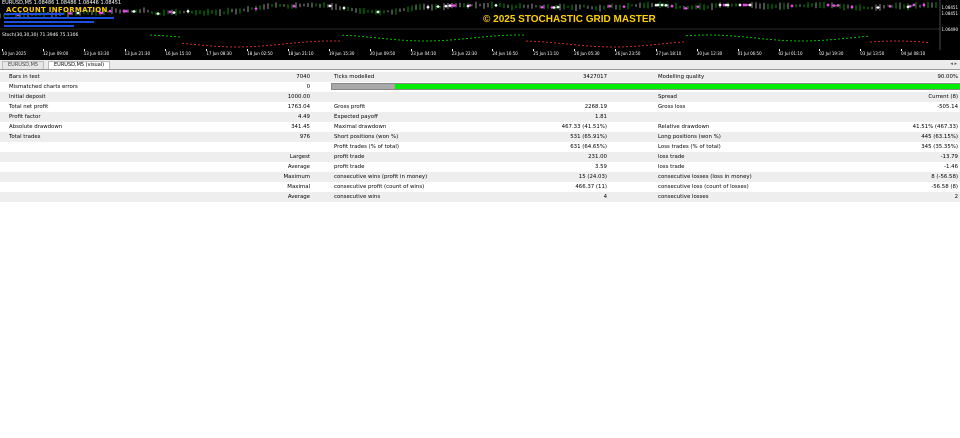  Describe the element at coordinates (40, 35) in the screenshot. I see `stochastic-indicator-info: Stoch(30,30,30) 71.3946 75.1306` at that location.